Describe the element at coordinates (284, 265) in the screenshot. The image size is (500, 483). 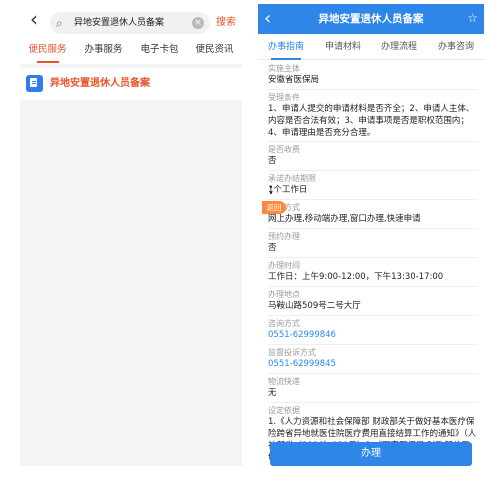
I see `field-label-hours: 办理时间` at that location.